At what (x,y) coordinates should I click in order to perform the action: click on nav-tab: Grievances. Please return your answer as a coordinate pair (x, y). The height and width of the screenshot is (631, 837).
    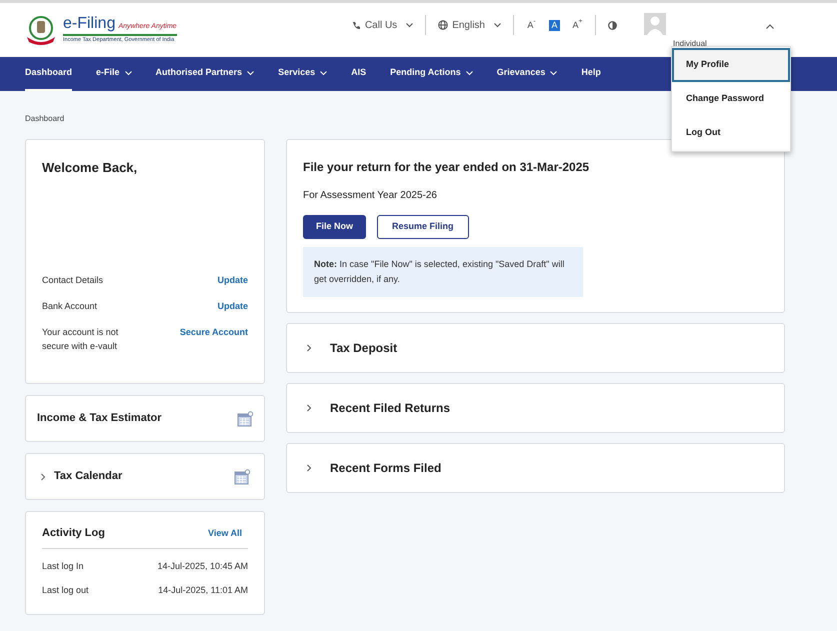
    Looking at the image, I should click on (527, 74).